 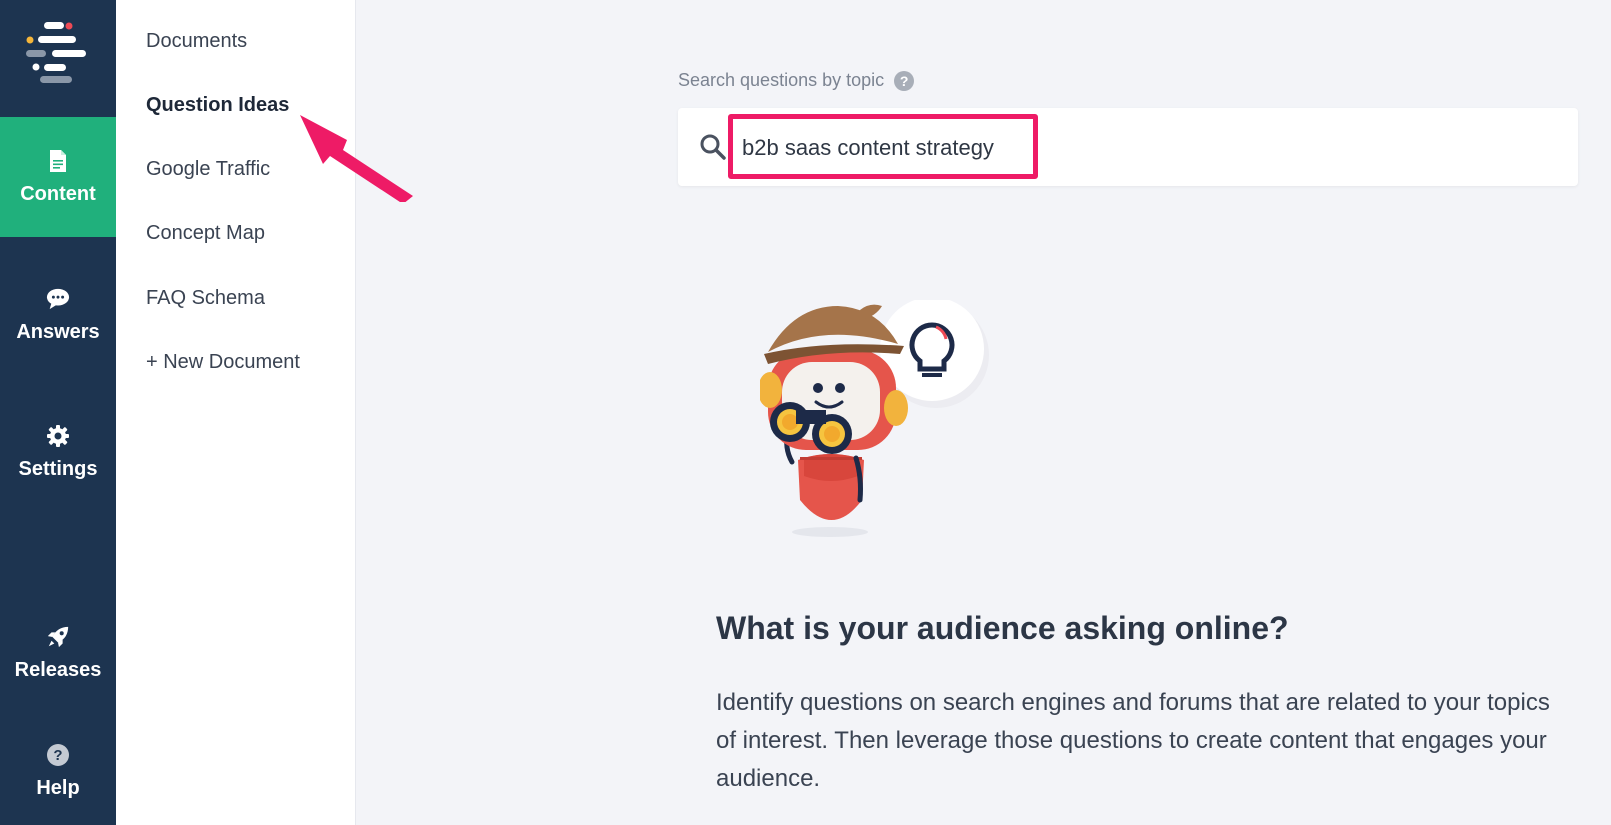 I want to click on app-logo, so click(x=58, y=58).